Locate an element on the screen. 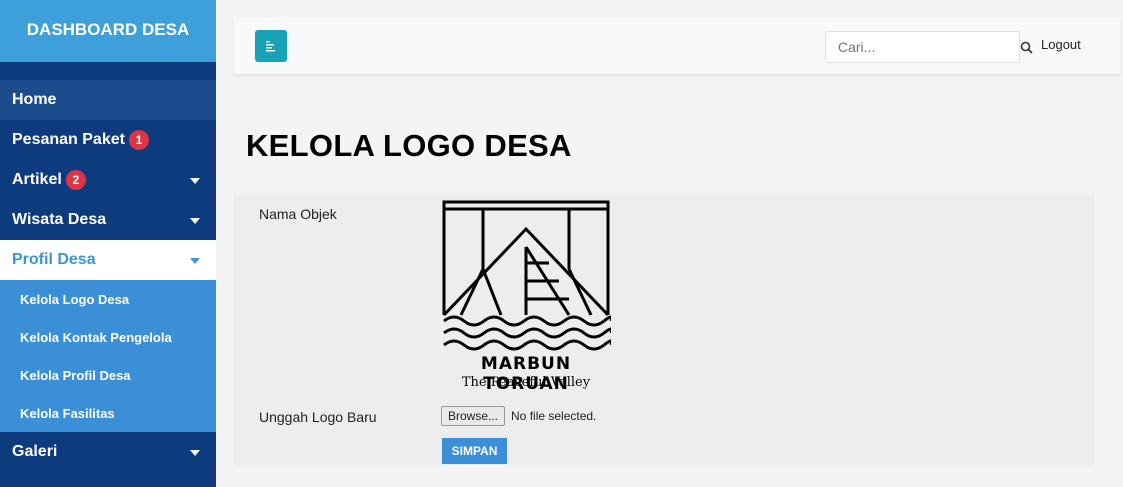  sidebar-toggle-button is located at coordinates (271, 46).